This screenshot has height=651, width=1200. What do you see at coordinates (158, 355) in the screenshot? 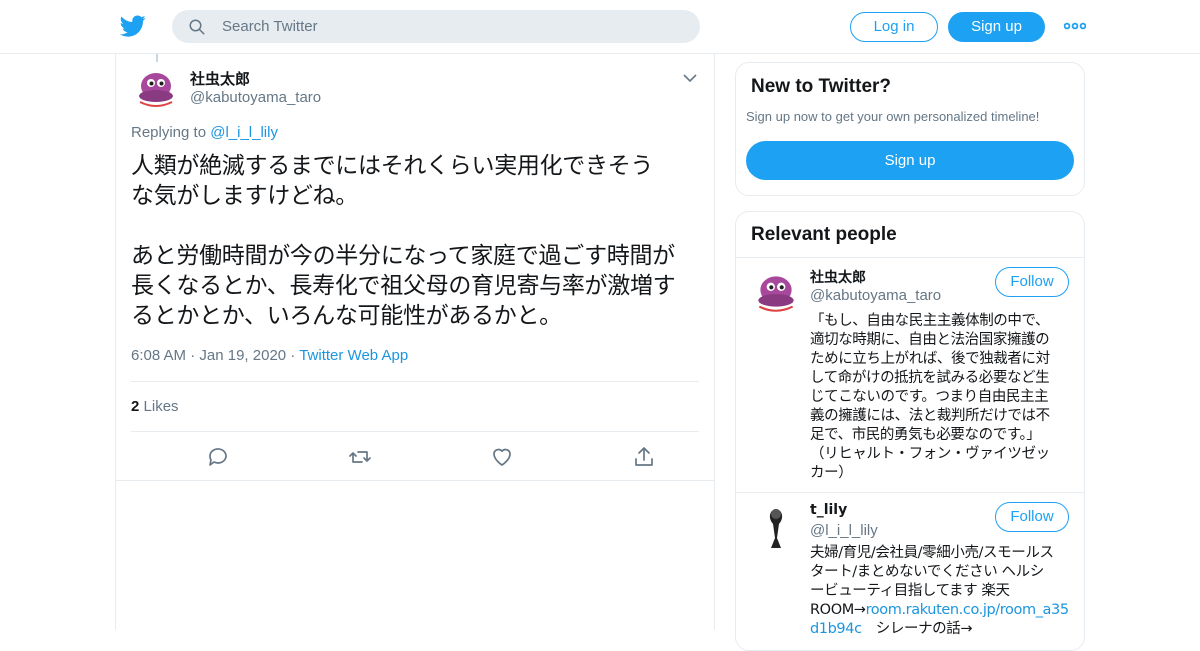
I see `tweet-time: 6:08 AM` at bounding box center [158, 355].